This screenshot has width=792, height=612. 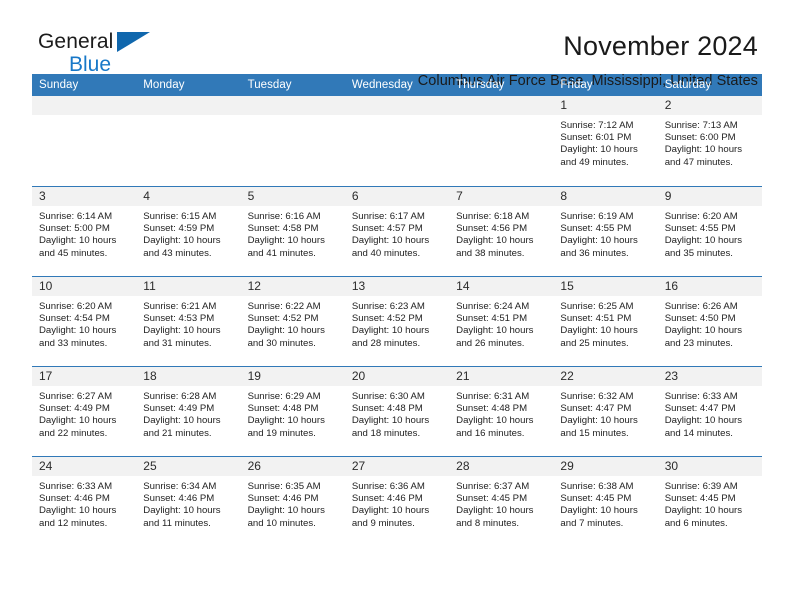 What do you see at coordinates (283, 319) in the screenshot?
I see `sunset-time: Sunset: 4:52 PM` at bounding box center [283, 319].